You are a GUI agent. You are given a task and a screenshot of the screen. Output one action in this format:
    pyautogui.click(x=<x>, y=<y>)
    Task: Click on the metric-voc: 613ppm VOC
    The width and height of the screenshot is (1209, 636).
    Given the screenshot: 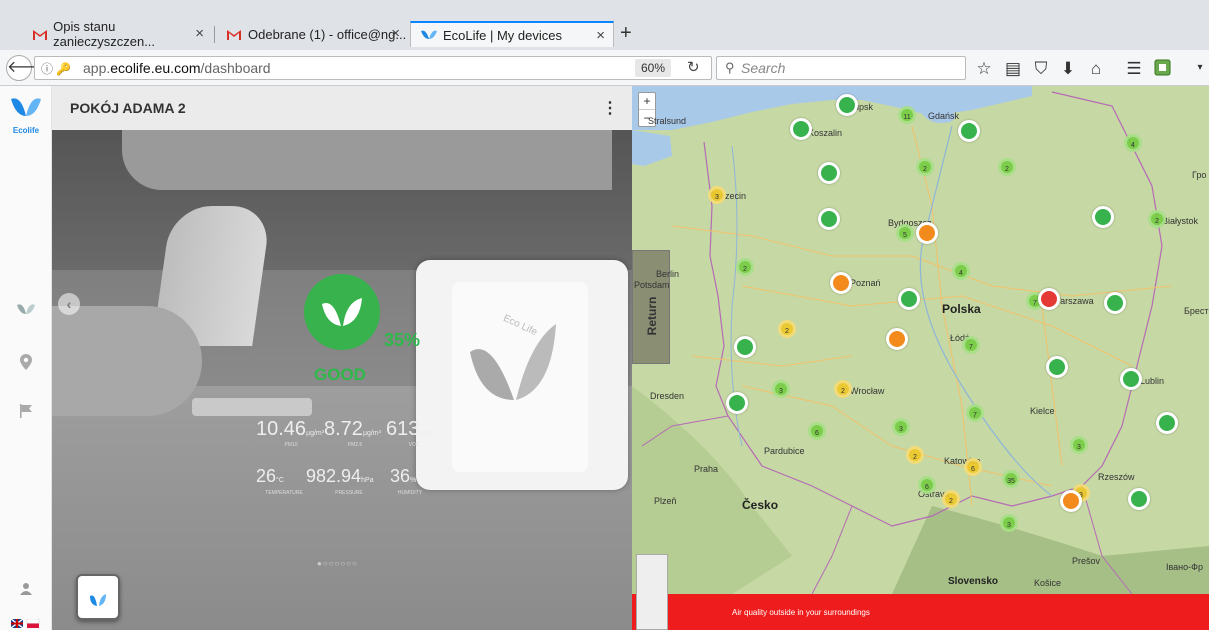 What is the action you would take?
    pyautogui.click(x=414, y=433)
    